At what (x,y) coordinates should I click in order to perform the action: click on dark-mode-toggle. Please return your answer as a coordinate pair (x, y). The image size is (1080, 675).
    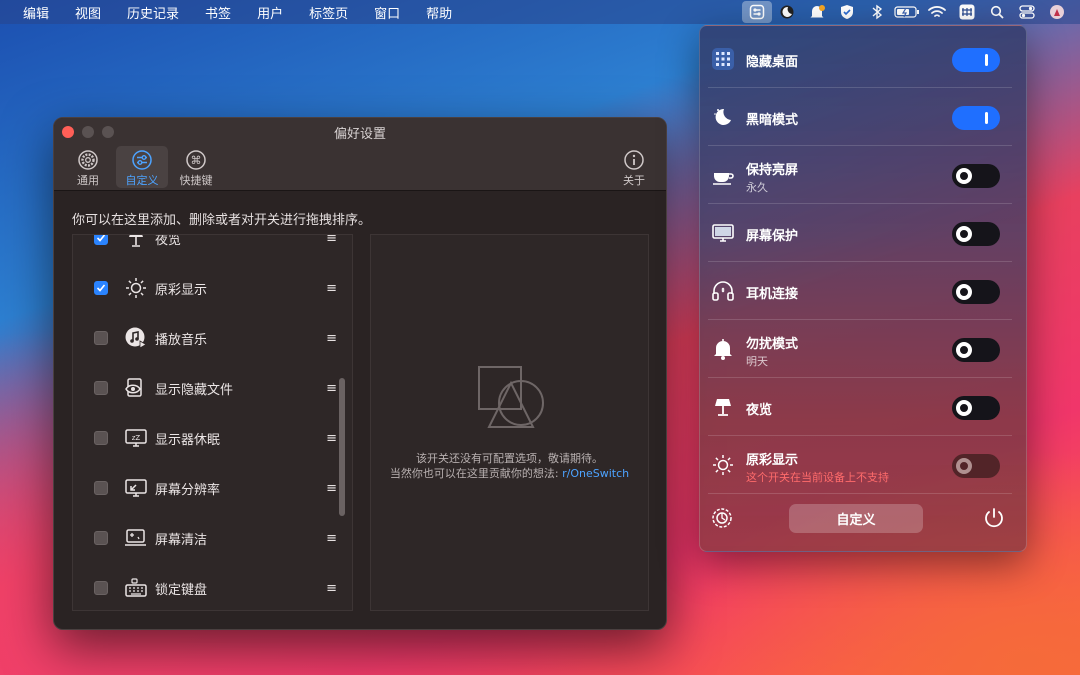
    Looking at the image, I should click on (976, 118).